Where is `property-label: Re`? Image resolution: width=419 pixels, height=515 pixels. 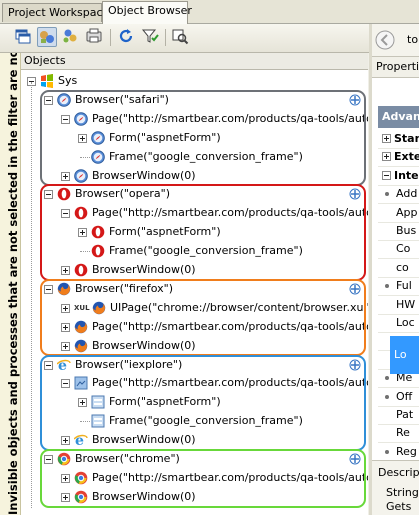
property-label: Re is located at coordinates (403, 433).